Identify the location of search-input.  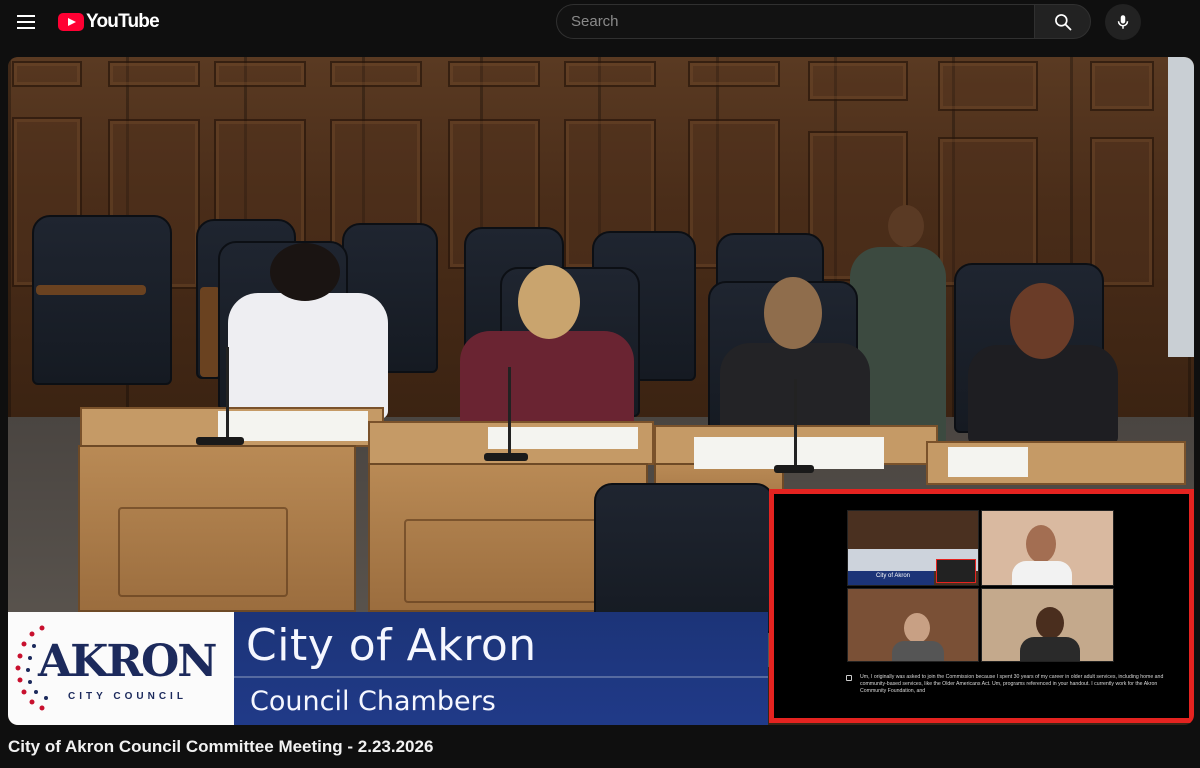
(795, 21).